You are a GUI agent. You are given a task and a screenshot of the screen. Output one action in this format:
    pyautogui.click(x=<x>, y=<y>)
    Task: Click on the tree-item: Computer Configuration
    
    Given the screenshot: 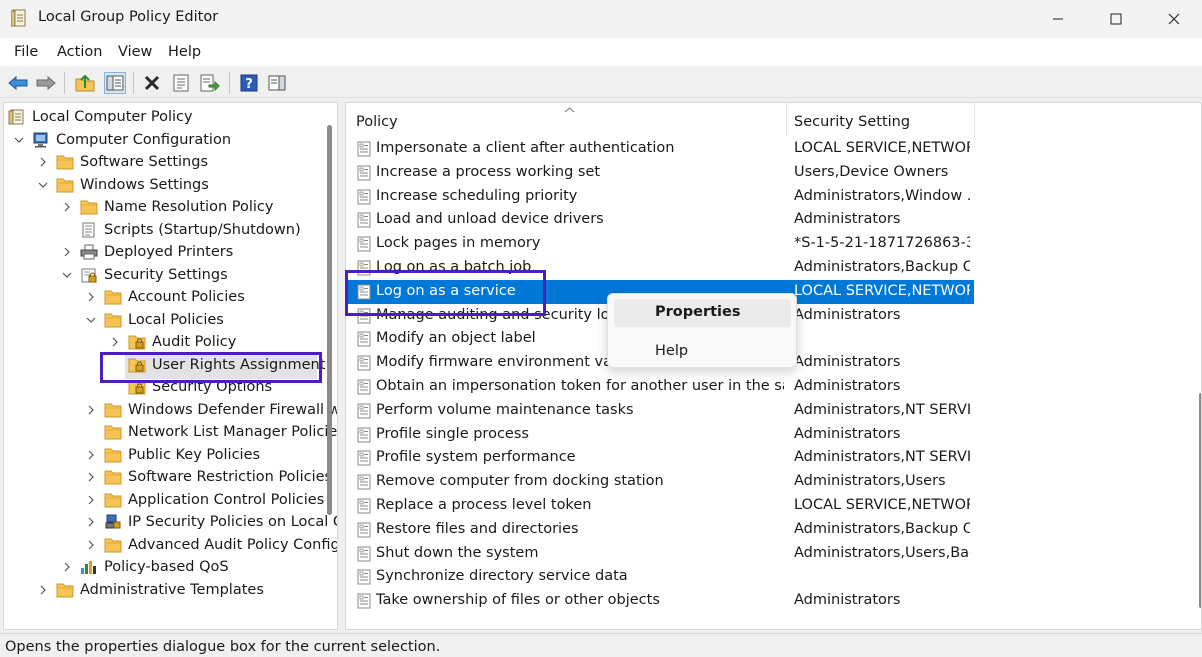 What is the action you would take?
    pyautogui.click(x=121, y=140)
    